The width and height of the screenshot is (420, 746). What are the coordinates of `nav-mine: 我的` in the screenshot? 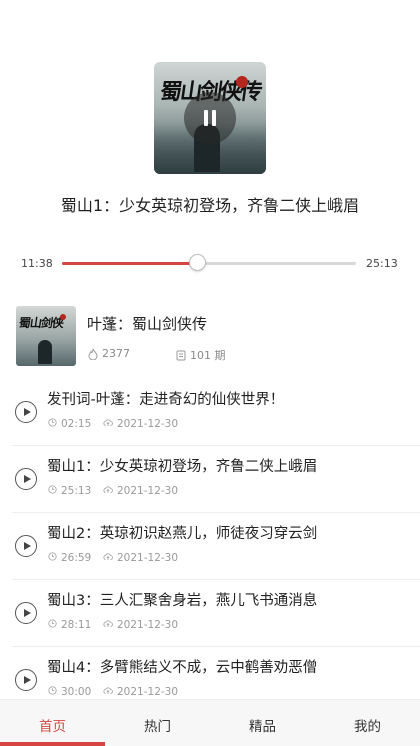 It's located at (367, 723).